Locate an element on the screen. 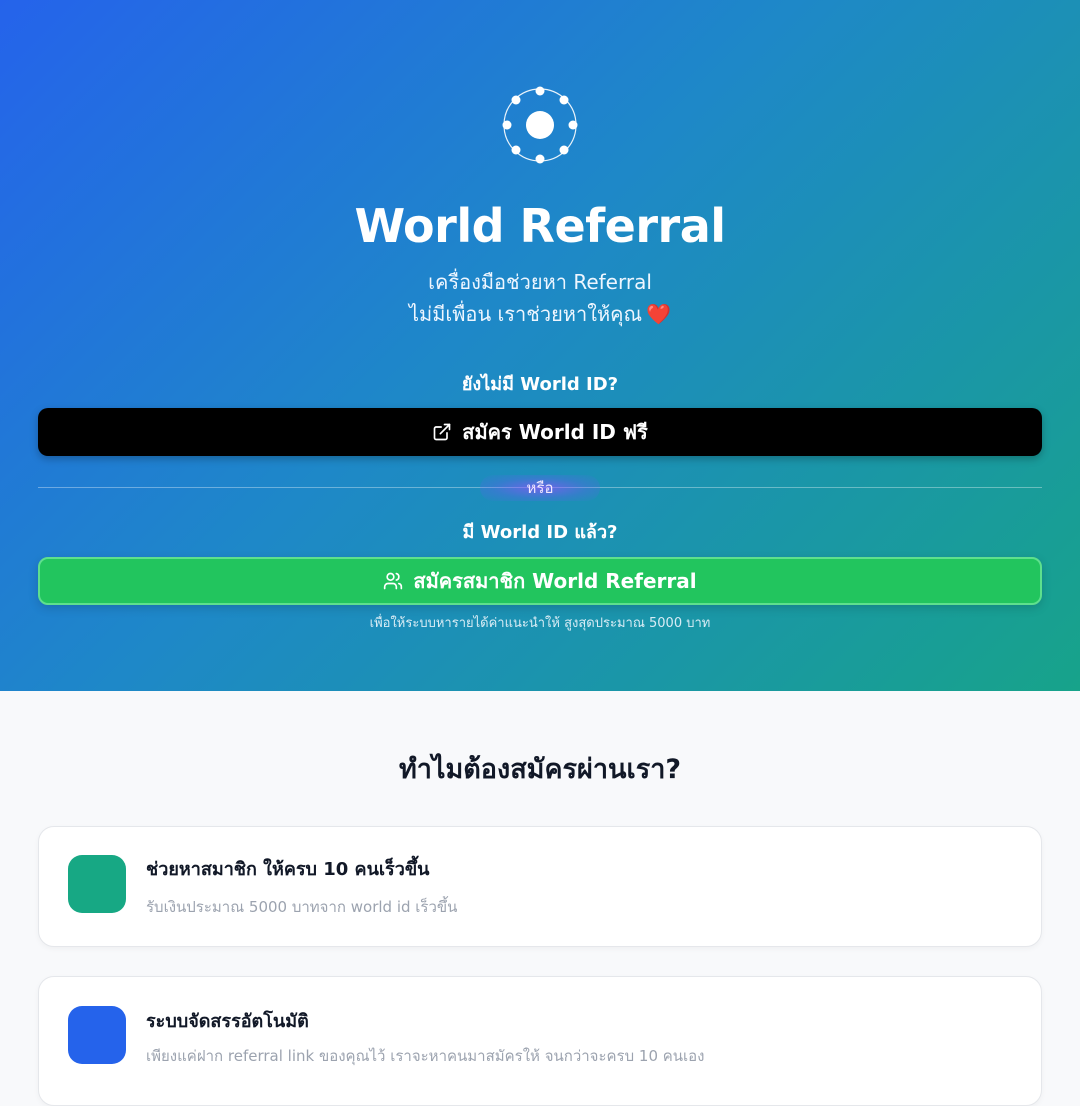 This screenshot has width=1080, height=1106. subtitle-line-2: ไม่มีเพื่อน เราช่วยหาให้คุณ ❤️ is located at coordinates (540, 314).